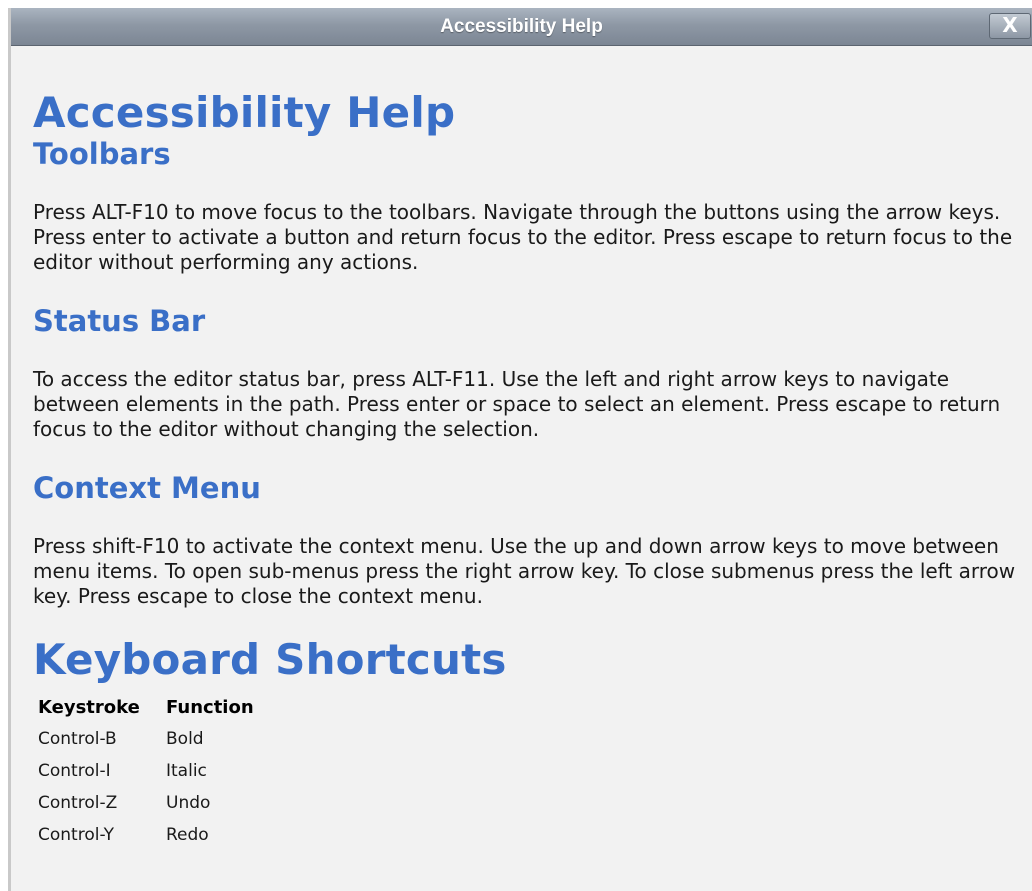  Describe the element at coordinates (148, 835) in the screenshot. I see `table-row: Control-Y Redo` at that location.